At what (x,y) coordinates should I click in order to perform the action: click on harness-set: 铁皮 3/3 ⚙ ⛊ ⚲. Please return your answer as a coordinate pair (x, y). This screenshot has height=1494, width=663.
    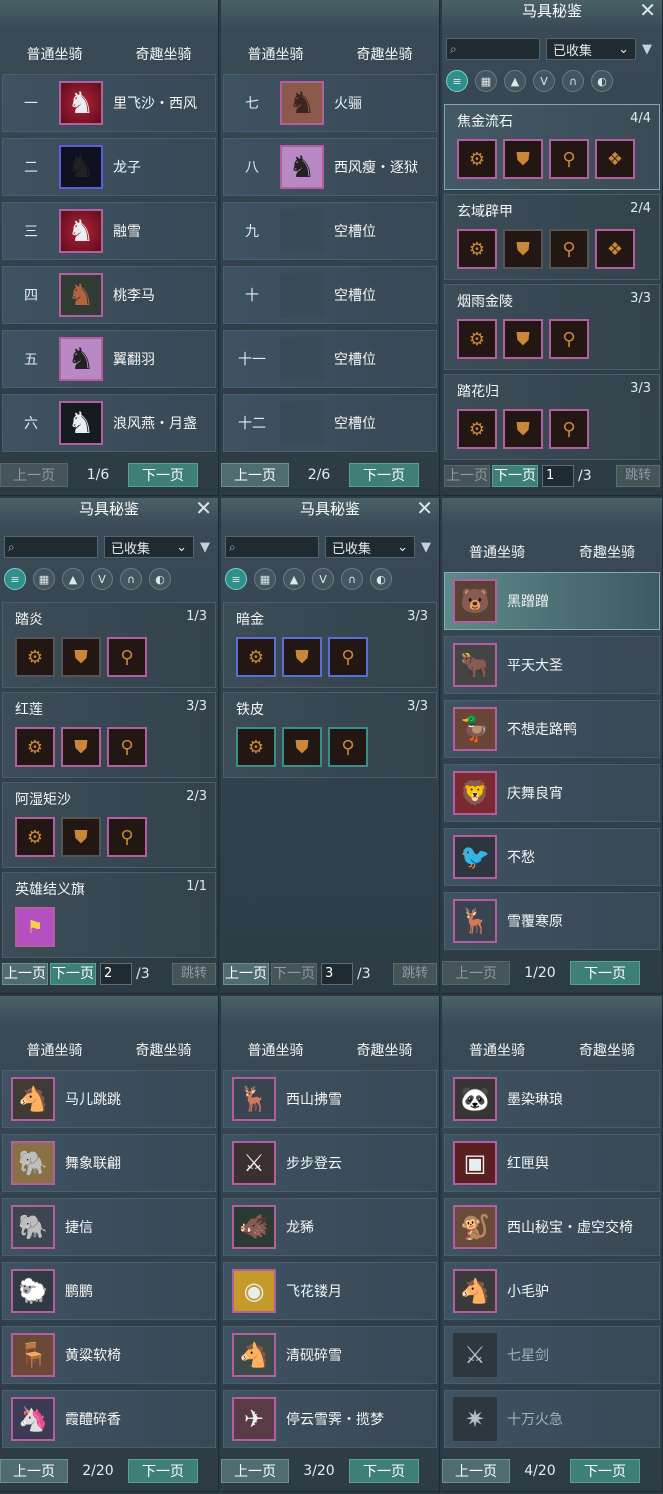
    Looking at the image, I should click on (330, 735).